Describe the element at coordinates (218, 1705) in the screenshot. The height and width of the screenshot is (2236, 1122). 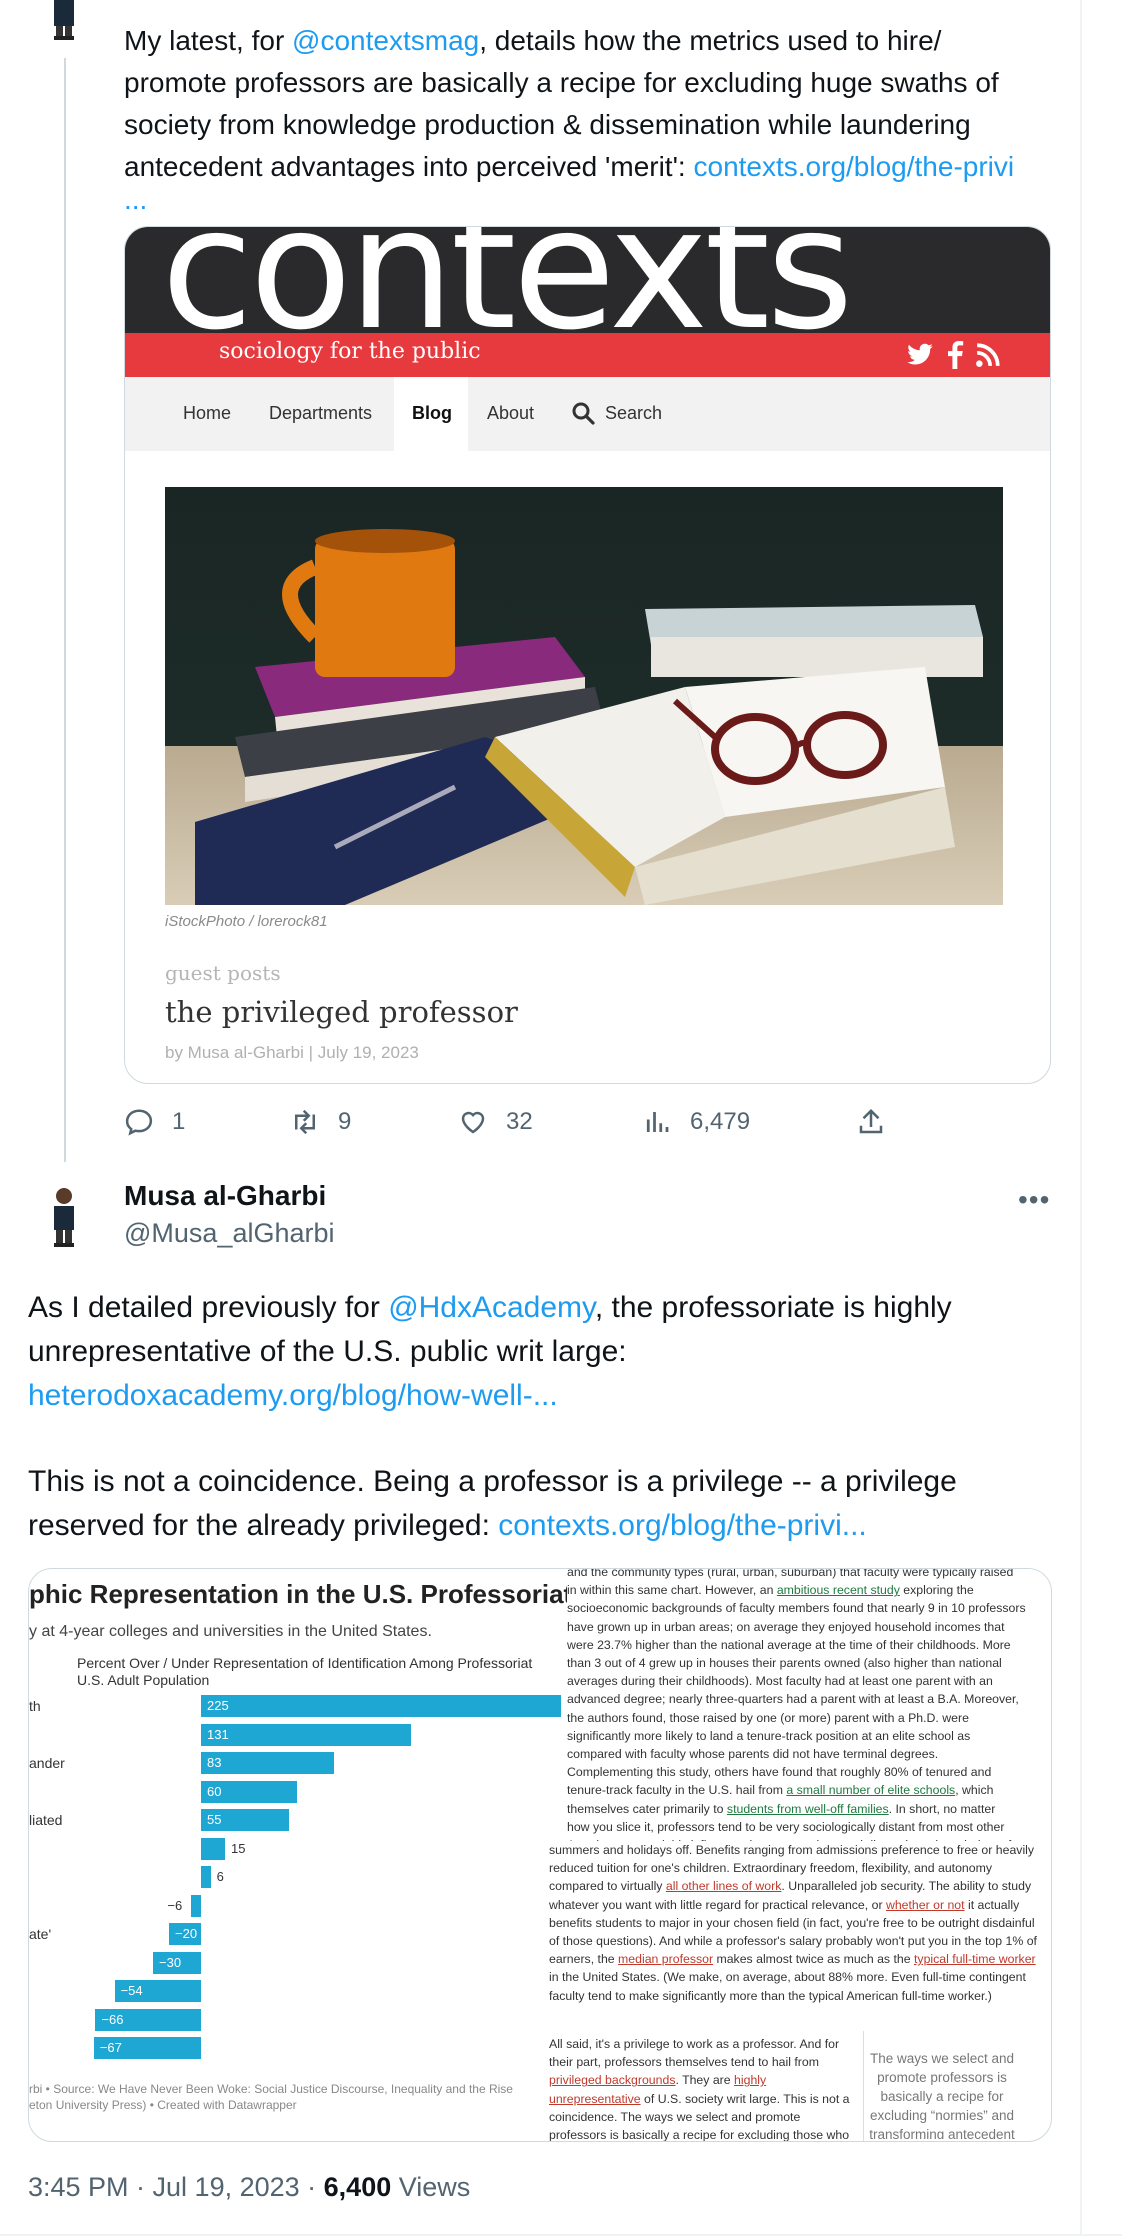
I see `bar-value-label: 225` at that location.